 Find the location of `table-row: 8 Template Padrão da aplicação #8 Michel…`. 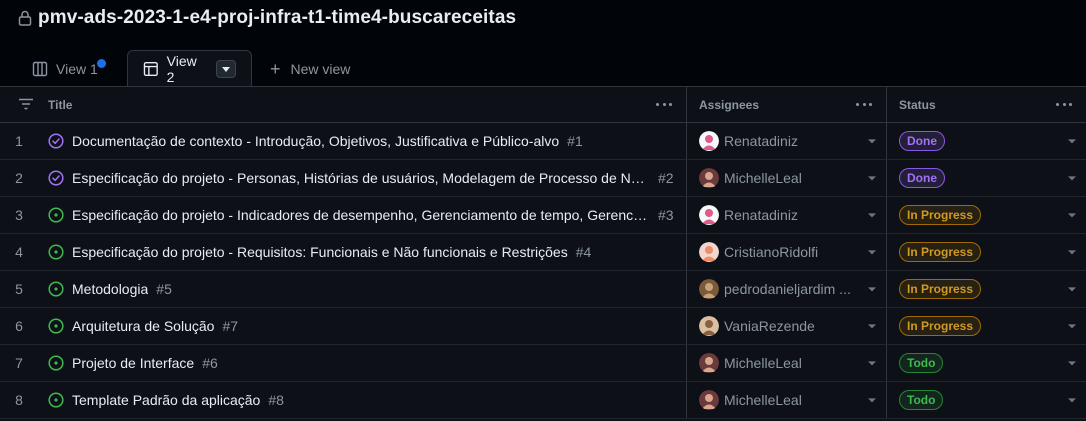

table-row: 8 Template Padrão da aplicação #8 Michel… is located at coordinates (543, 400).